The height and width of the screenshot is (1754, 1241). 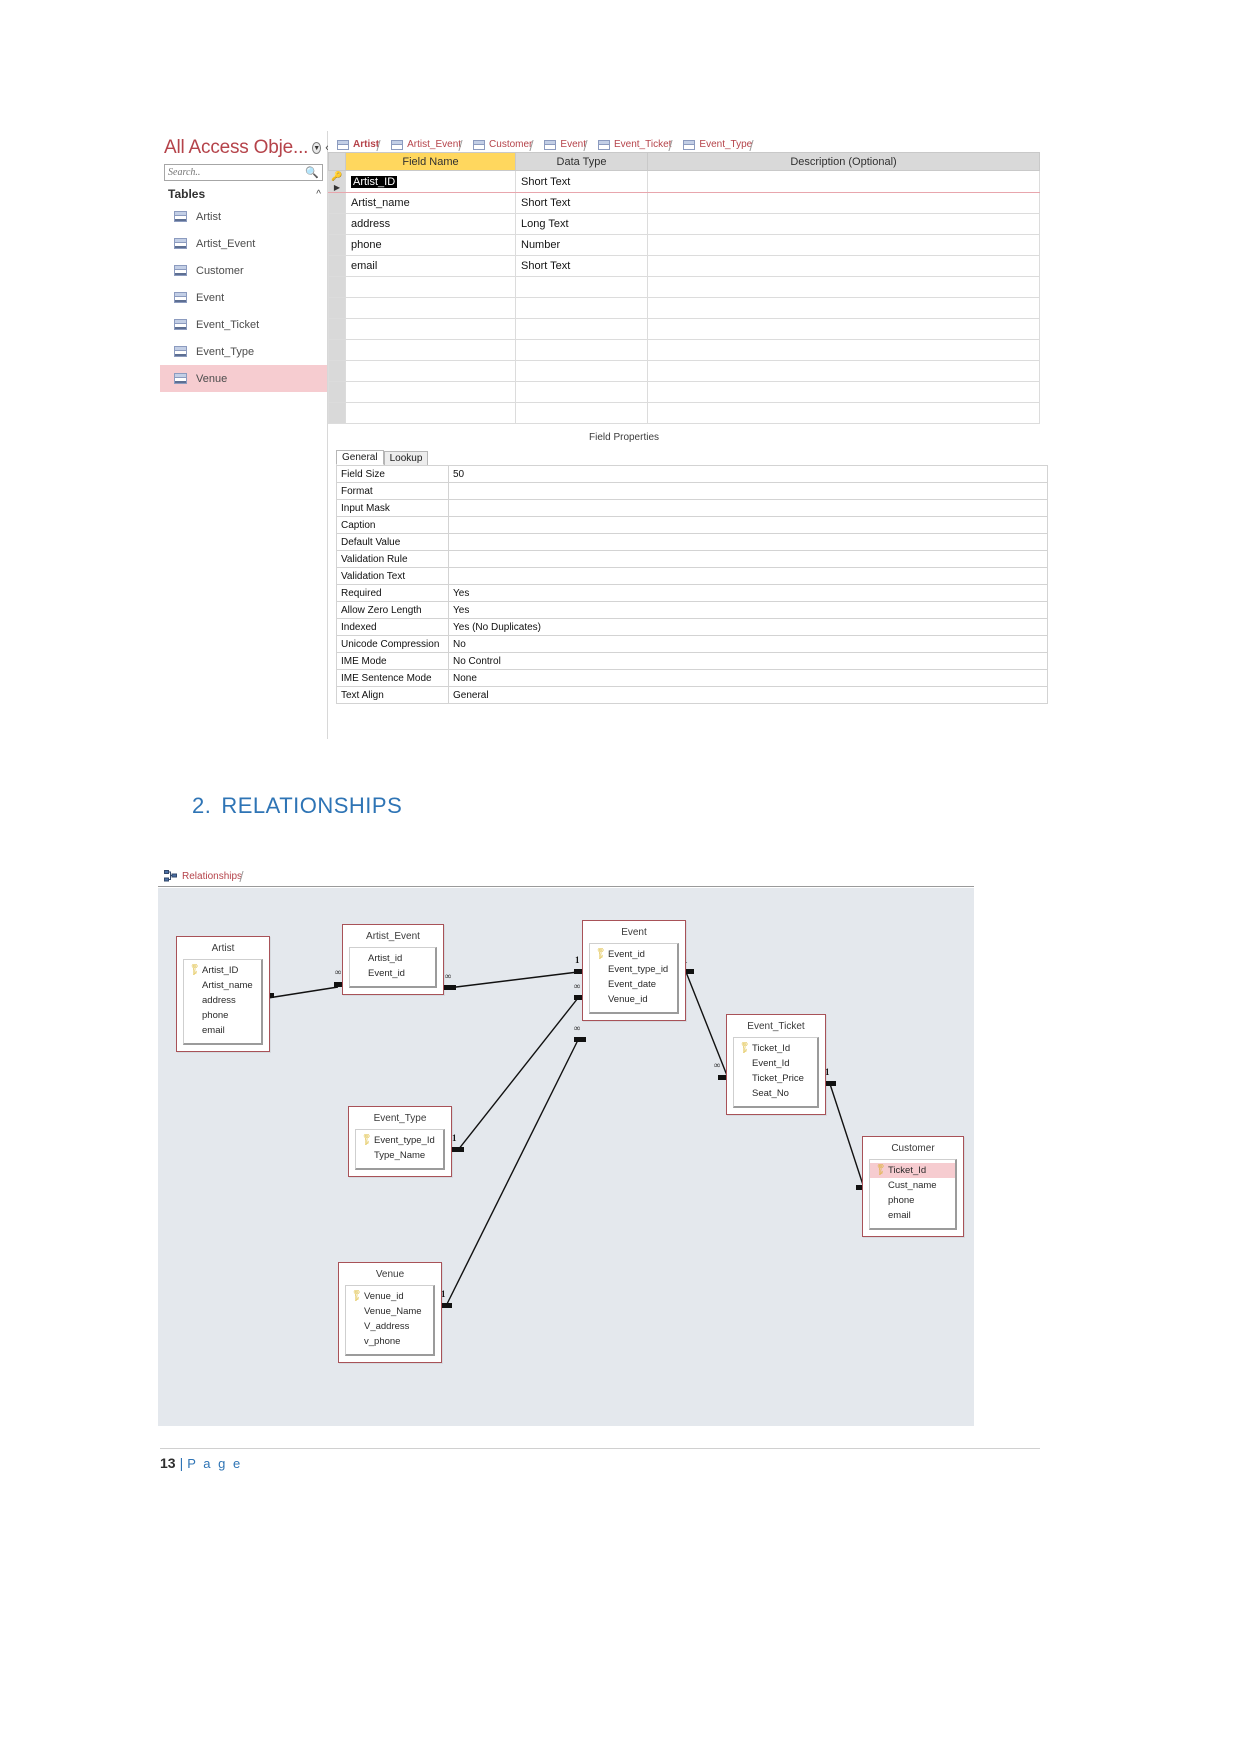 What do you see at coordinates (775, 1093) in the screenshot?
I see `entity-field: Seat_No` at bounding box center [775, 1093].